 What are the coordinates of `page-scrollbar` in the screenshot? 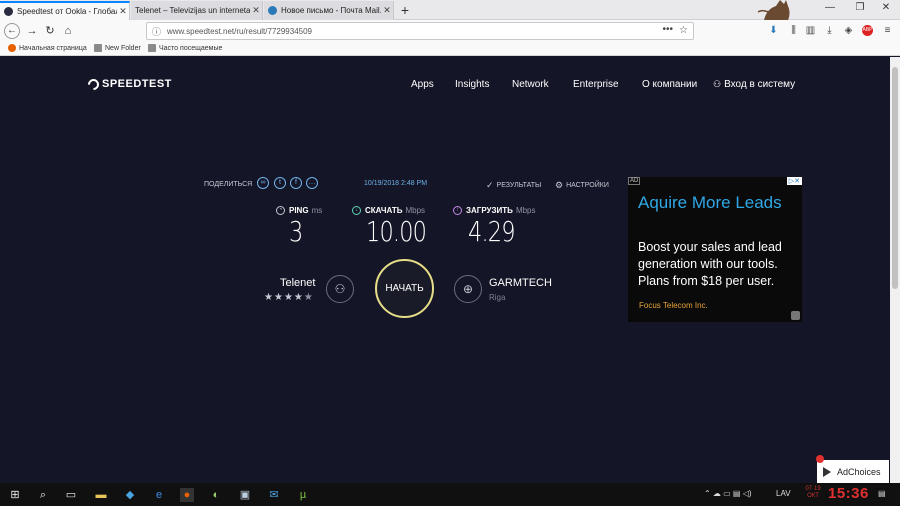 It's located at (895, 270).